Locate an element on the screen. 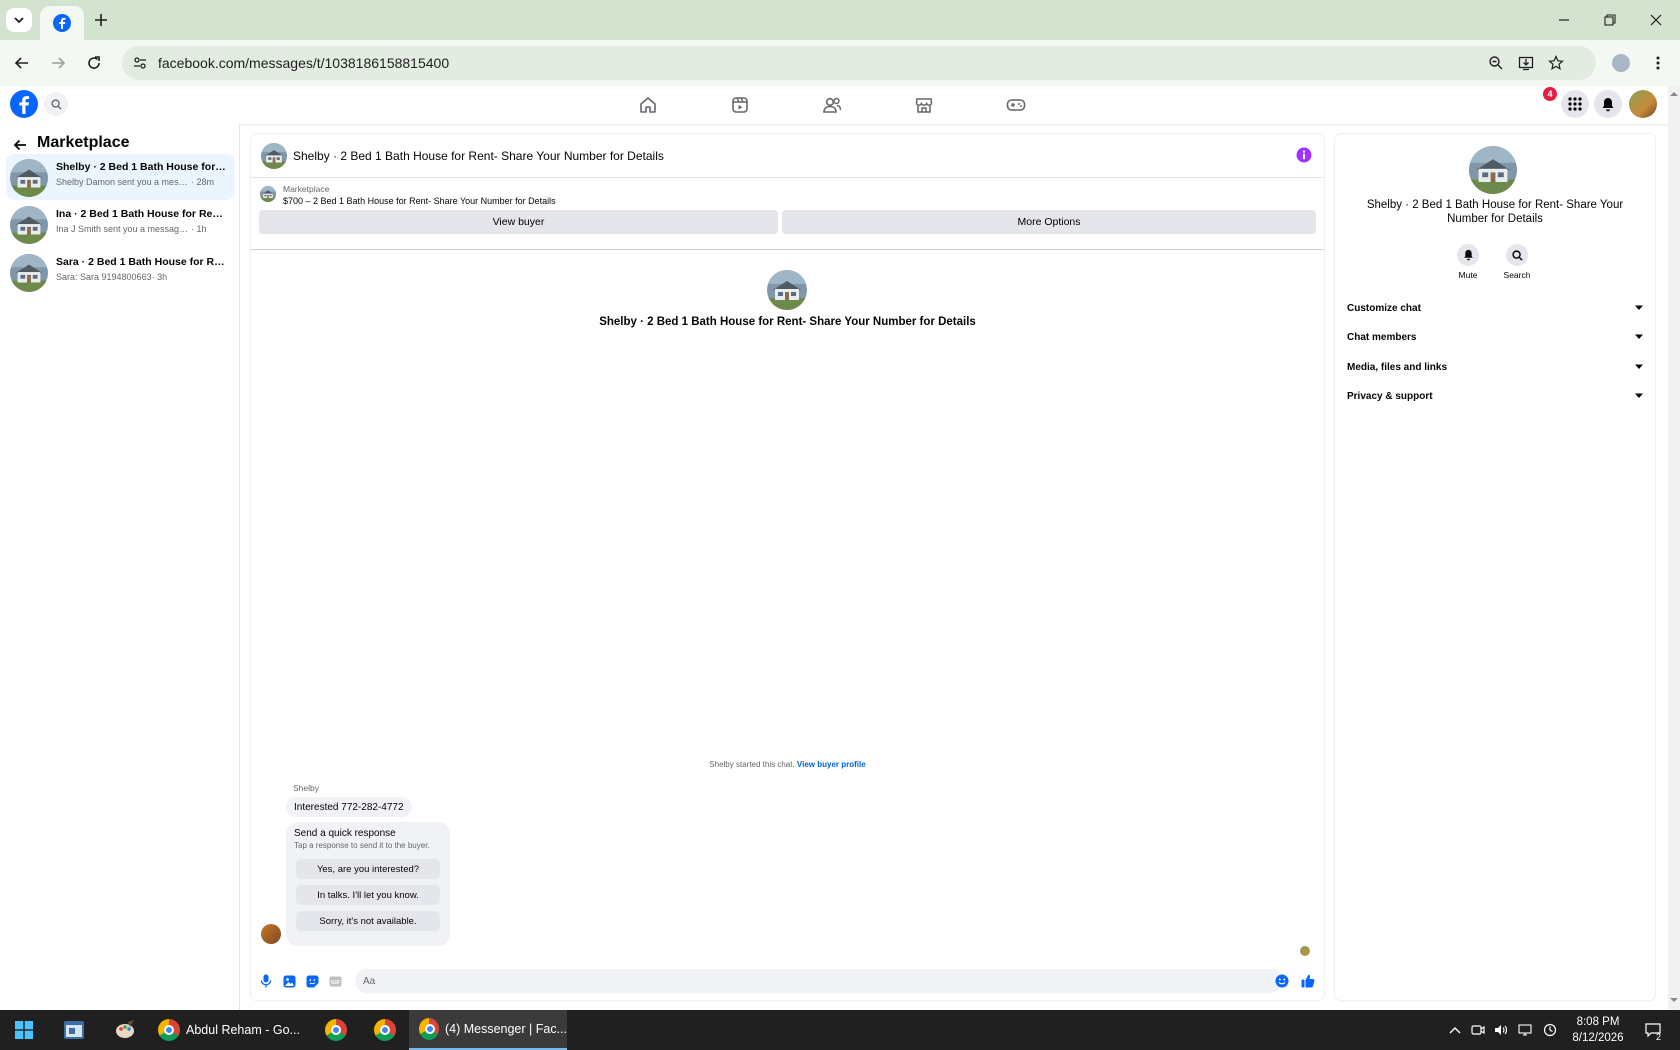 Image resolution: width=1680 pixels, height=1050 pixels. scroll-up-icon is located at coordinates (1674, 94).